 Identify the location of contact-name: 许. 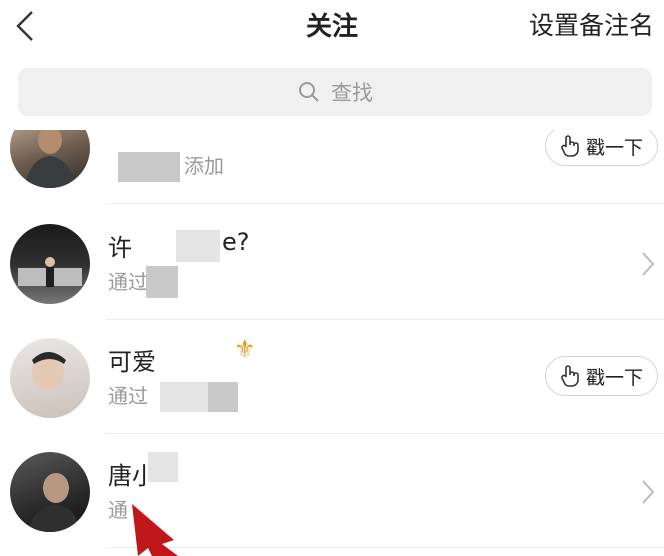
(120, 248).